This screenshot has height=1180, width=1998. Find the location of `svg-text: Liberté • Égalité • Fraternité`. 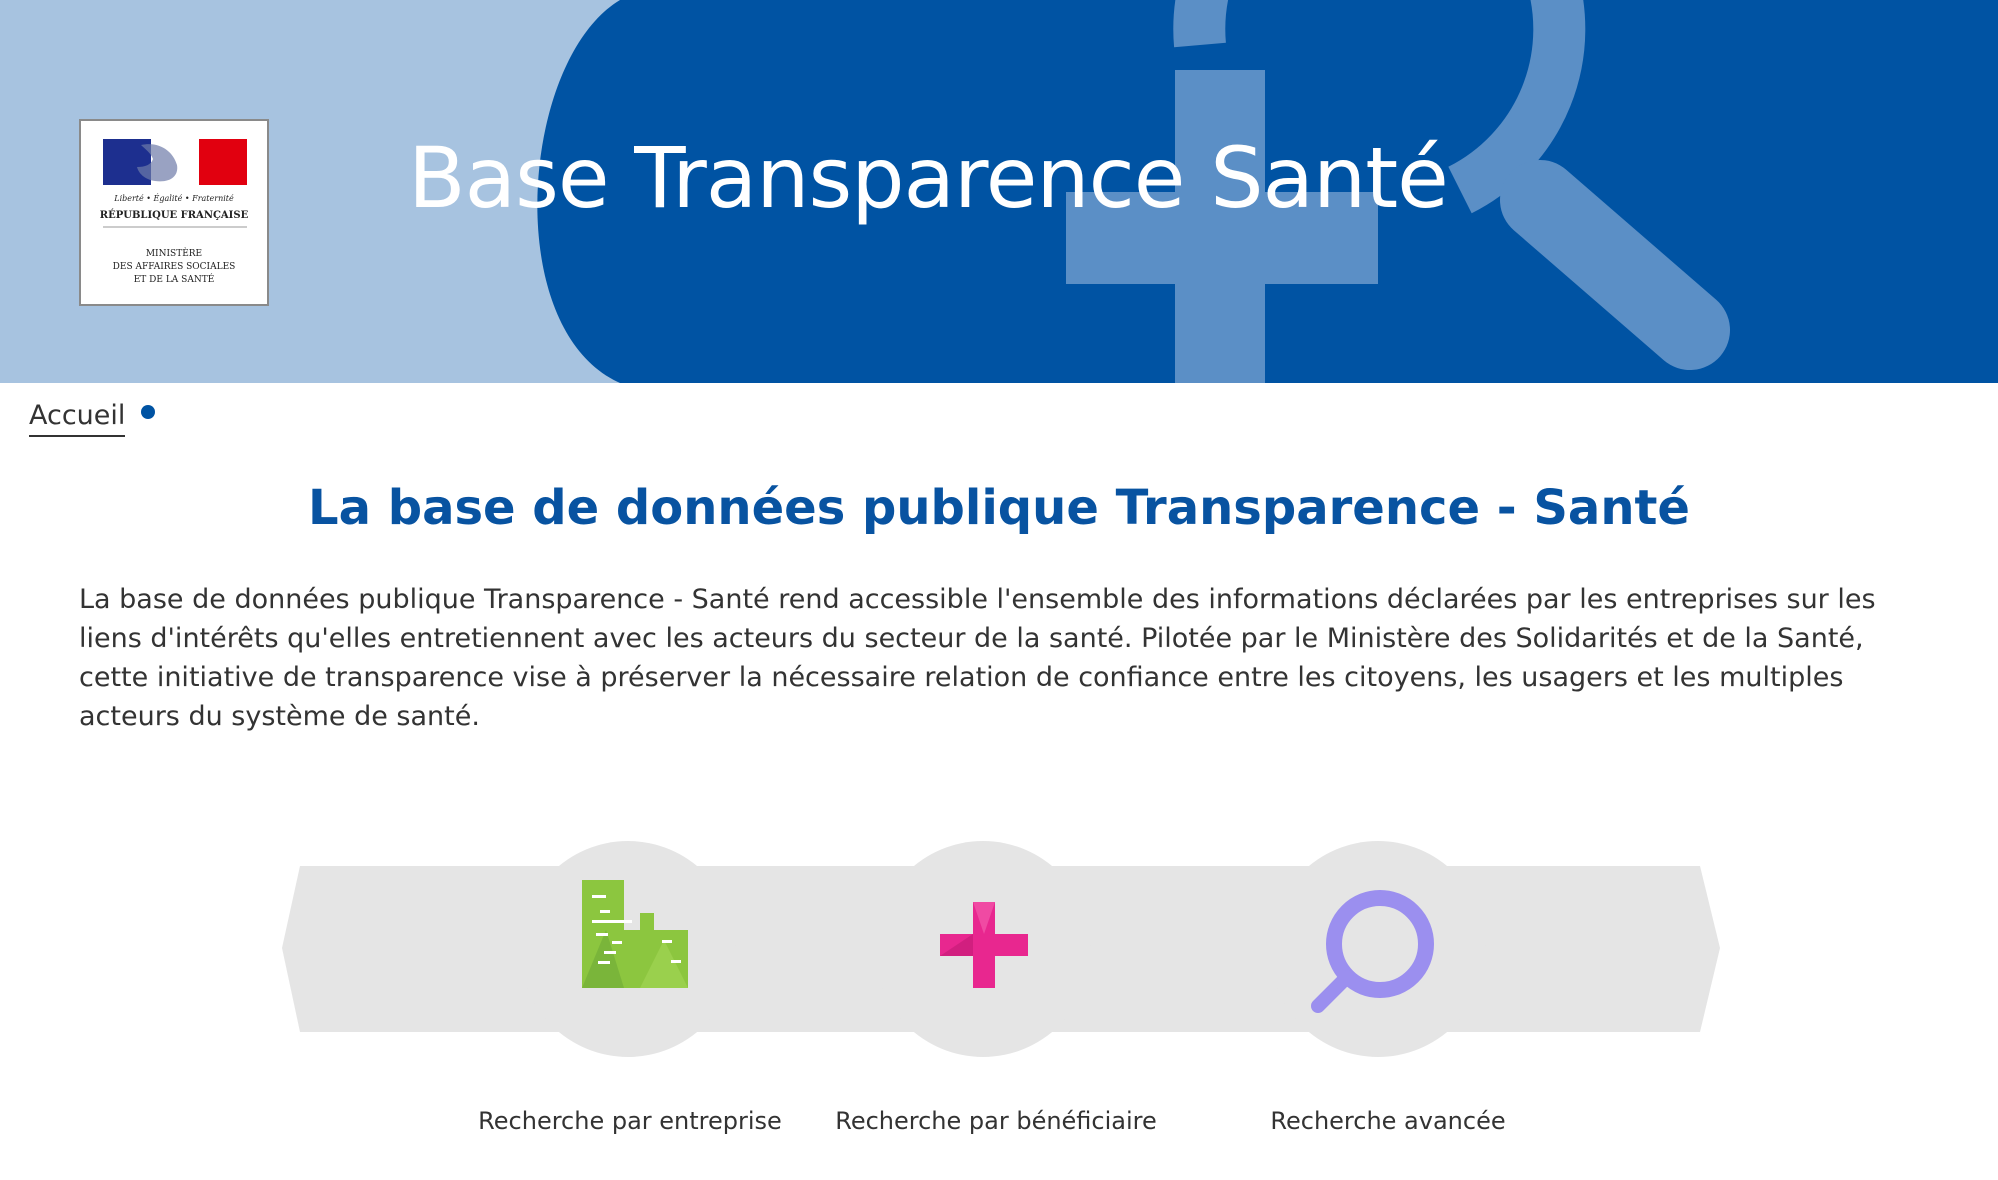

svg-text: Liberté • Égalité • Fraternité is located at coordinates (173, 198).